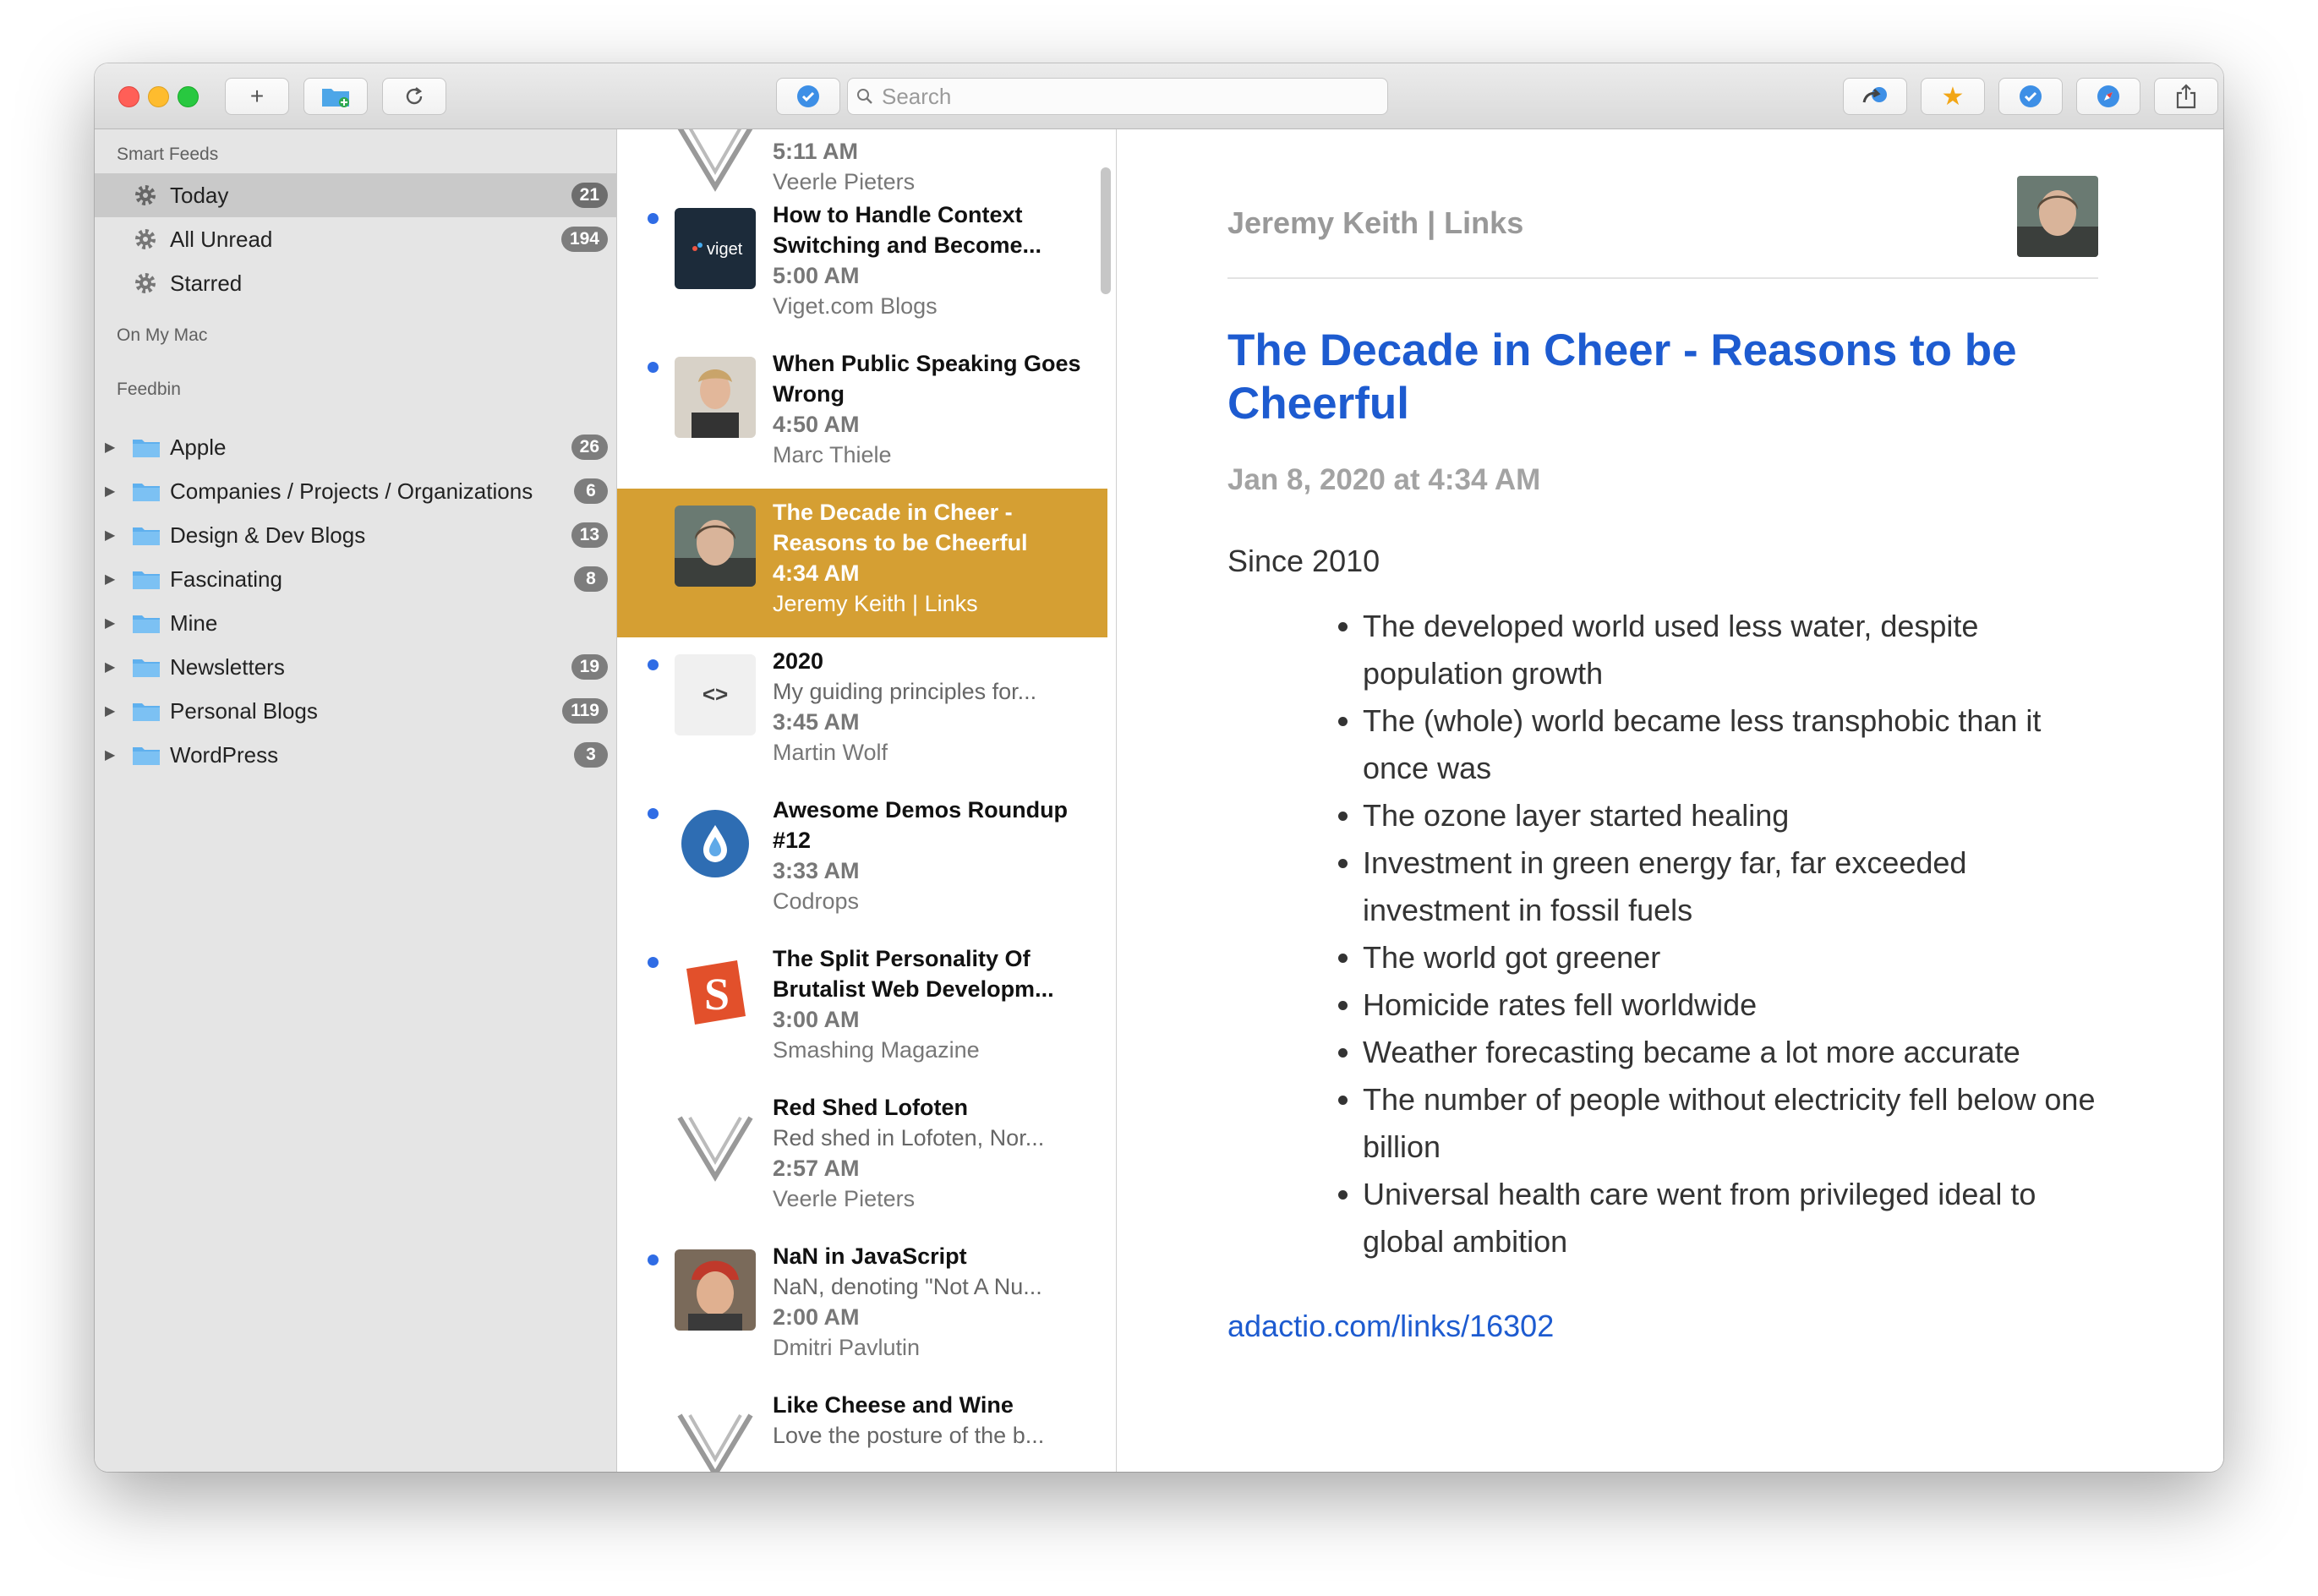  What do you see at coordinates (591, 579) in the screenshot?
I see `unread-count-badge: 8` at bounding box center [591, 579].